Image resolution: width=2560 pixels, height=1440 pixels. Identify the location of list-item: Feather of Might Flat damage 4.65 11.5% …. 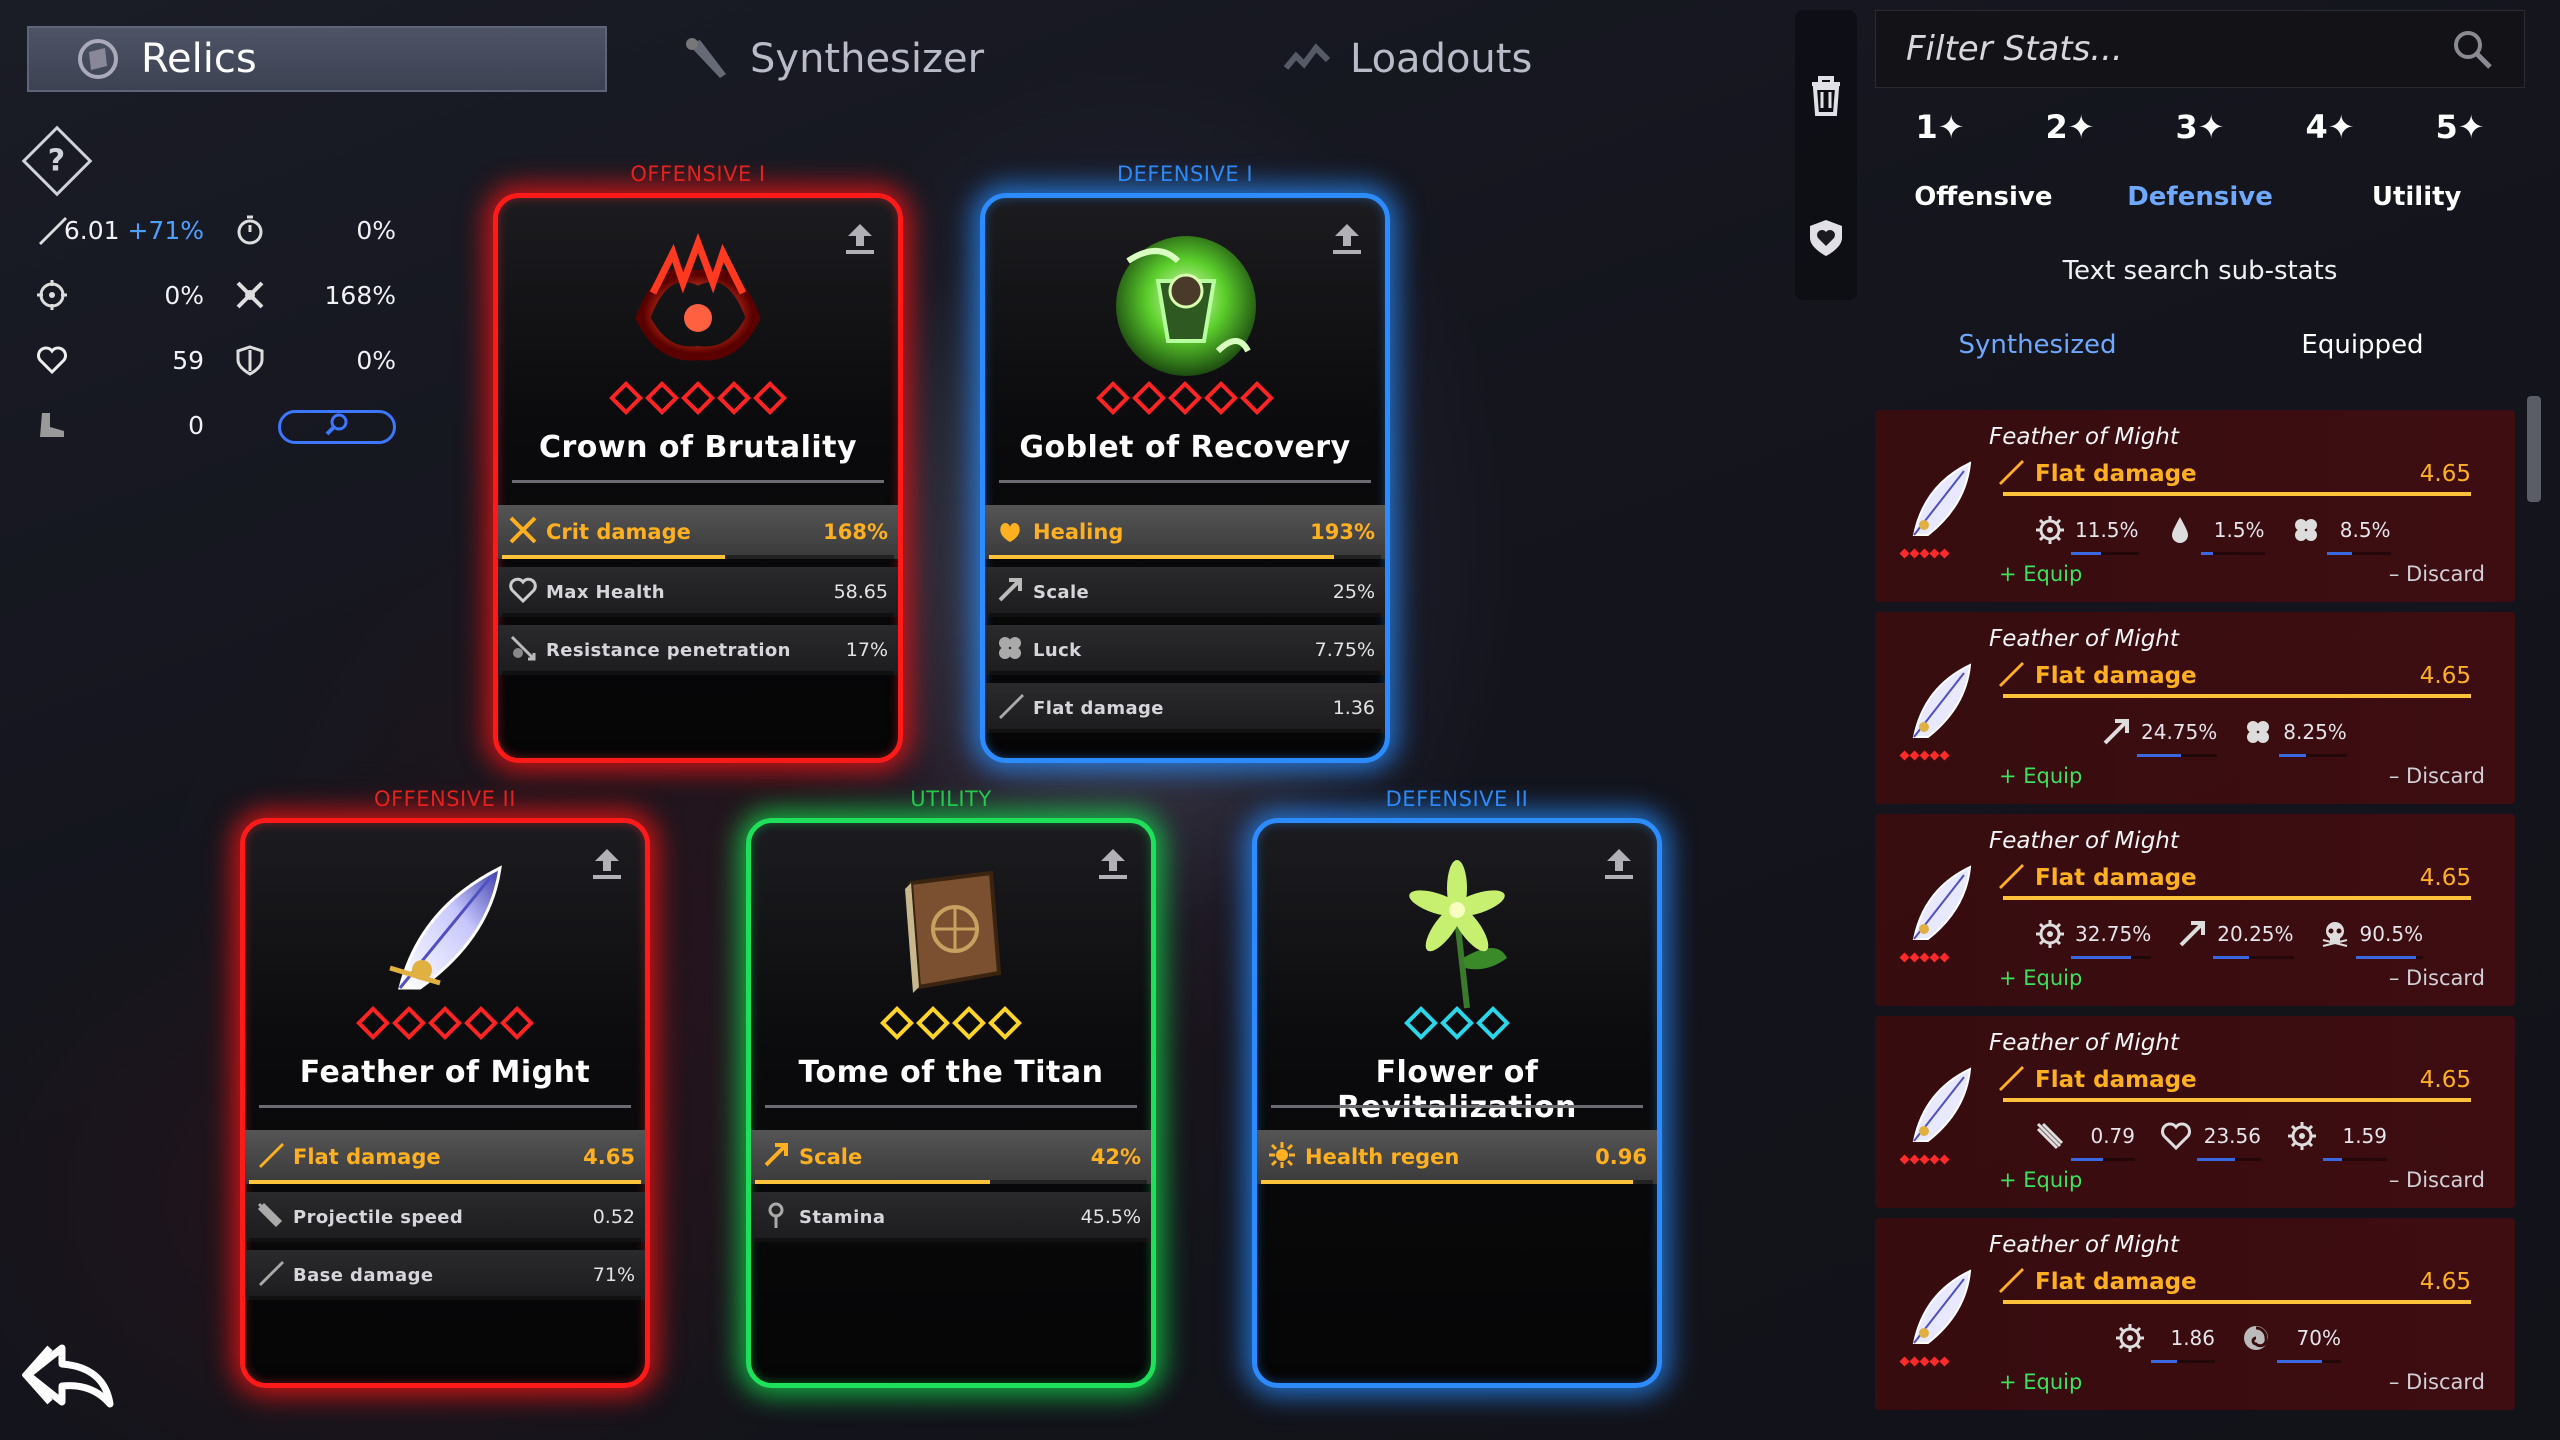
(2195, 506).